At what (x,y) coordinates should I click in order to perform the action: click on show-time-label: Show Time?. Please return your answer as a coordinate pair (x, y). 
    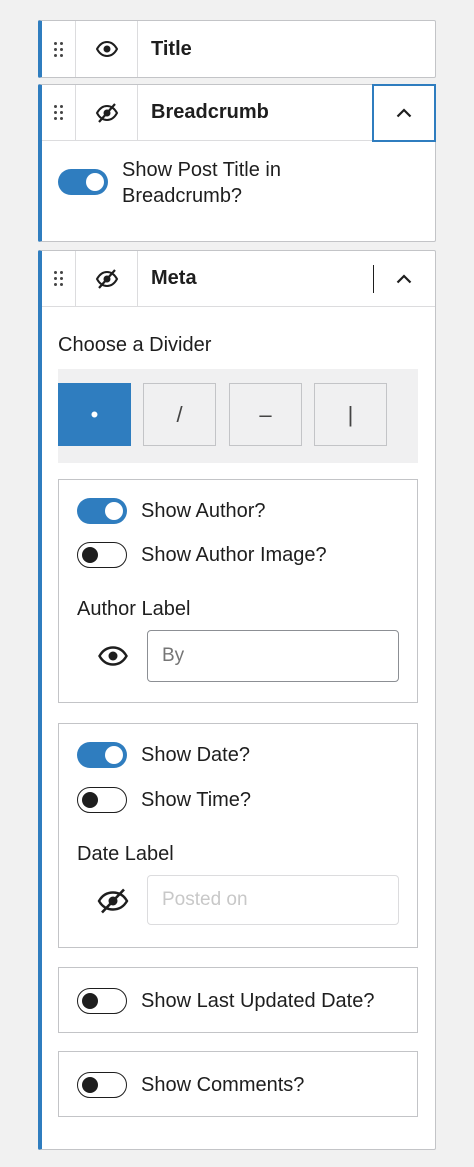
    Looking at the image, I should click on (196, 799).